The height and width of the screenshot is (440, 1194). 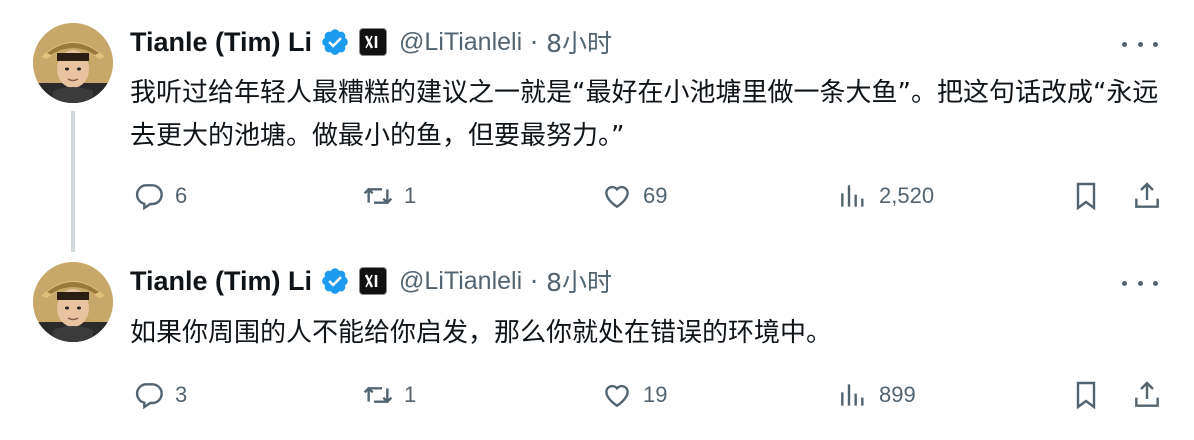 I want to click on like-button: 69, so click(x=634, y=196).